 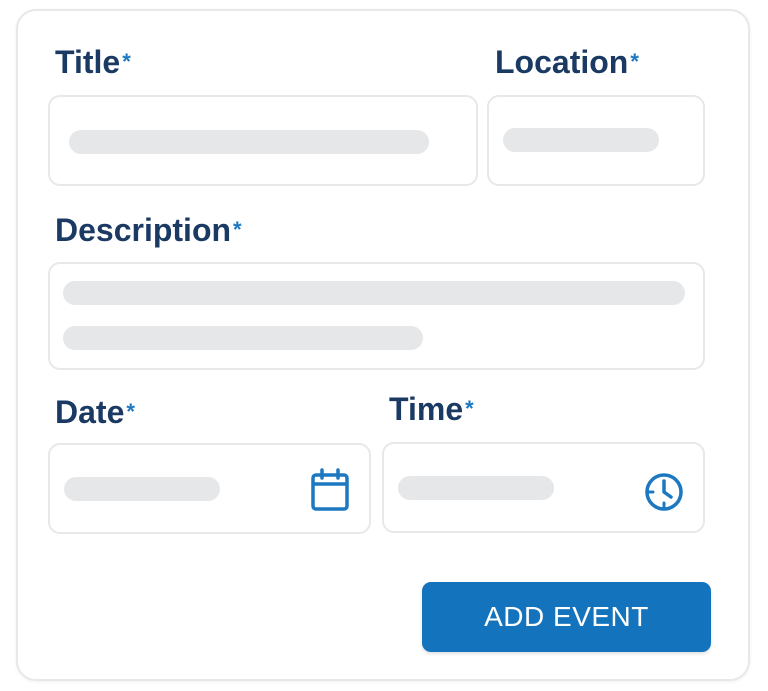 I want to click on description-label: Description*, so click(x=148, y=230).